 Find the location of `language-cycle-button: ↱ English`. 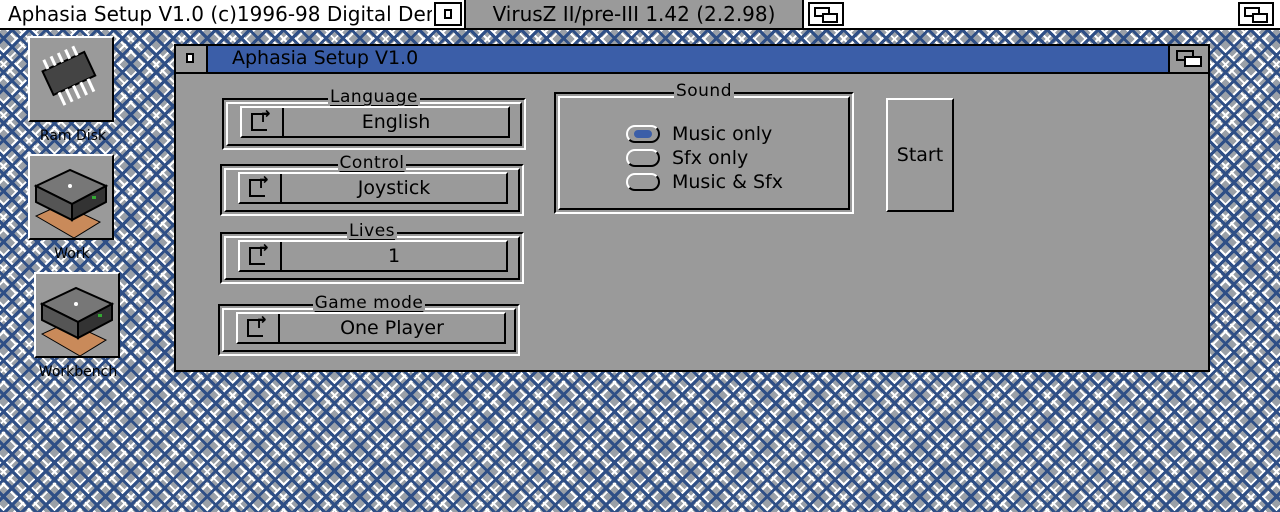

language-cycle-button: ↱ English is located at coordinates (375, 122).